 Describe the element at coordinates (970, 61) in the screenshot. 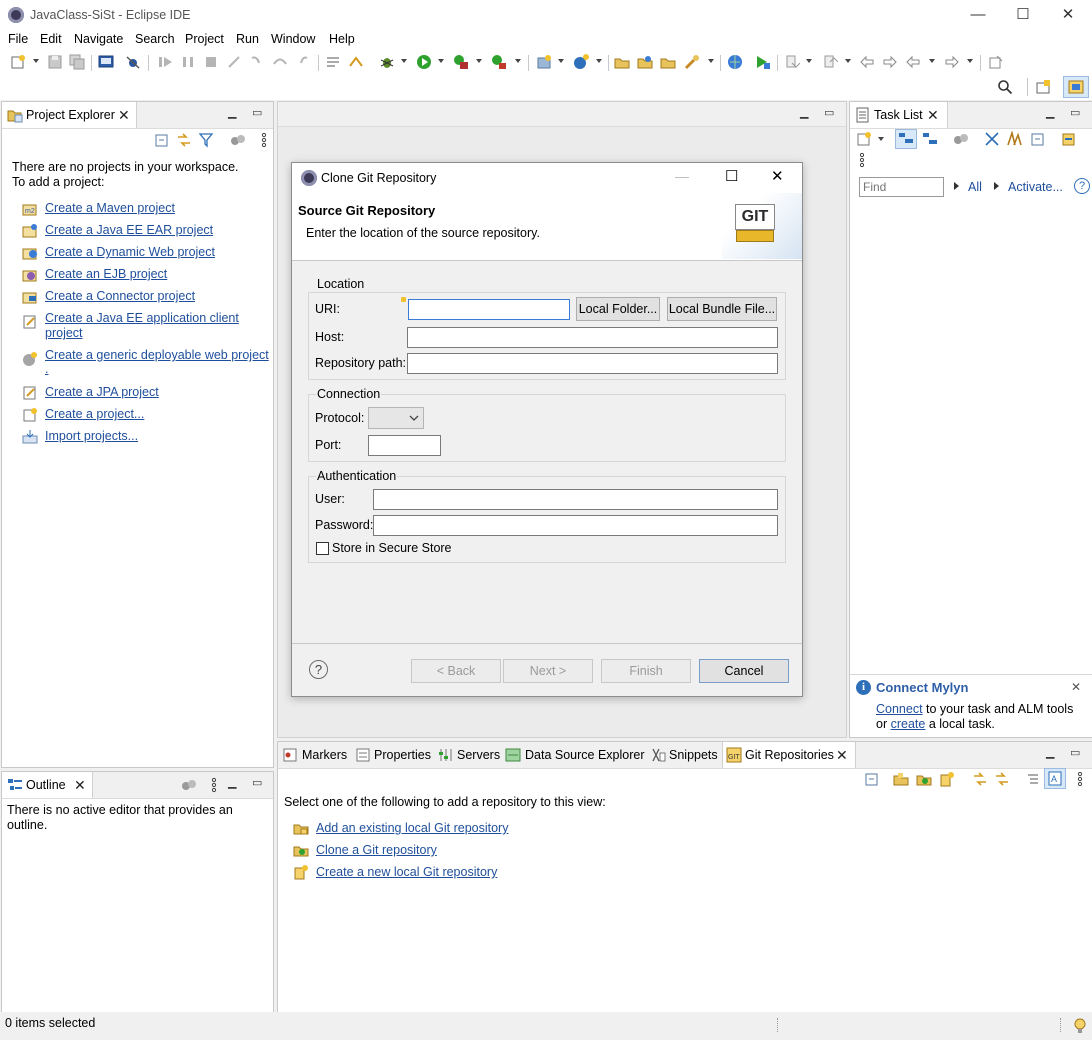

I see `forward-dropdown-icon` at that location.